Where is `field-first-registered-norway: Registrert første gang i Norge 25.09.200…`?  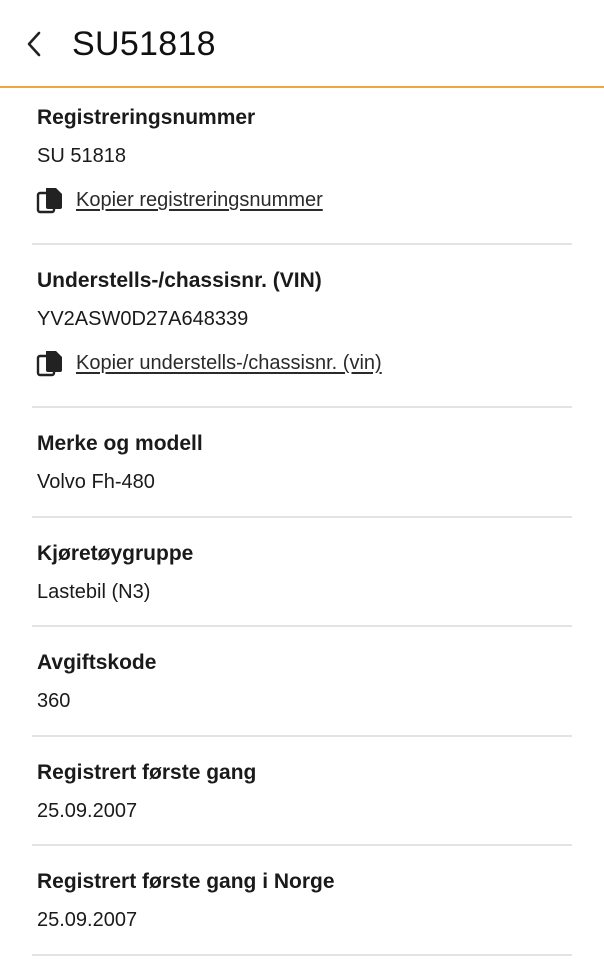
field-first-registered-norway: Registrert første gang i Norge 25.09.200… is located at coordinates (302, 901).